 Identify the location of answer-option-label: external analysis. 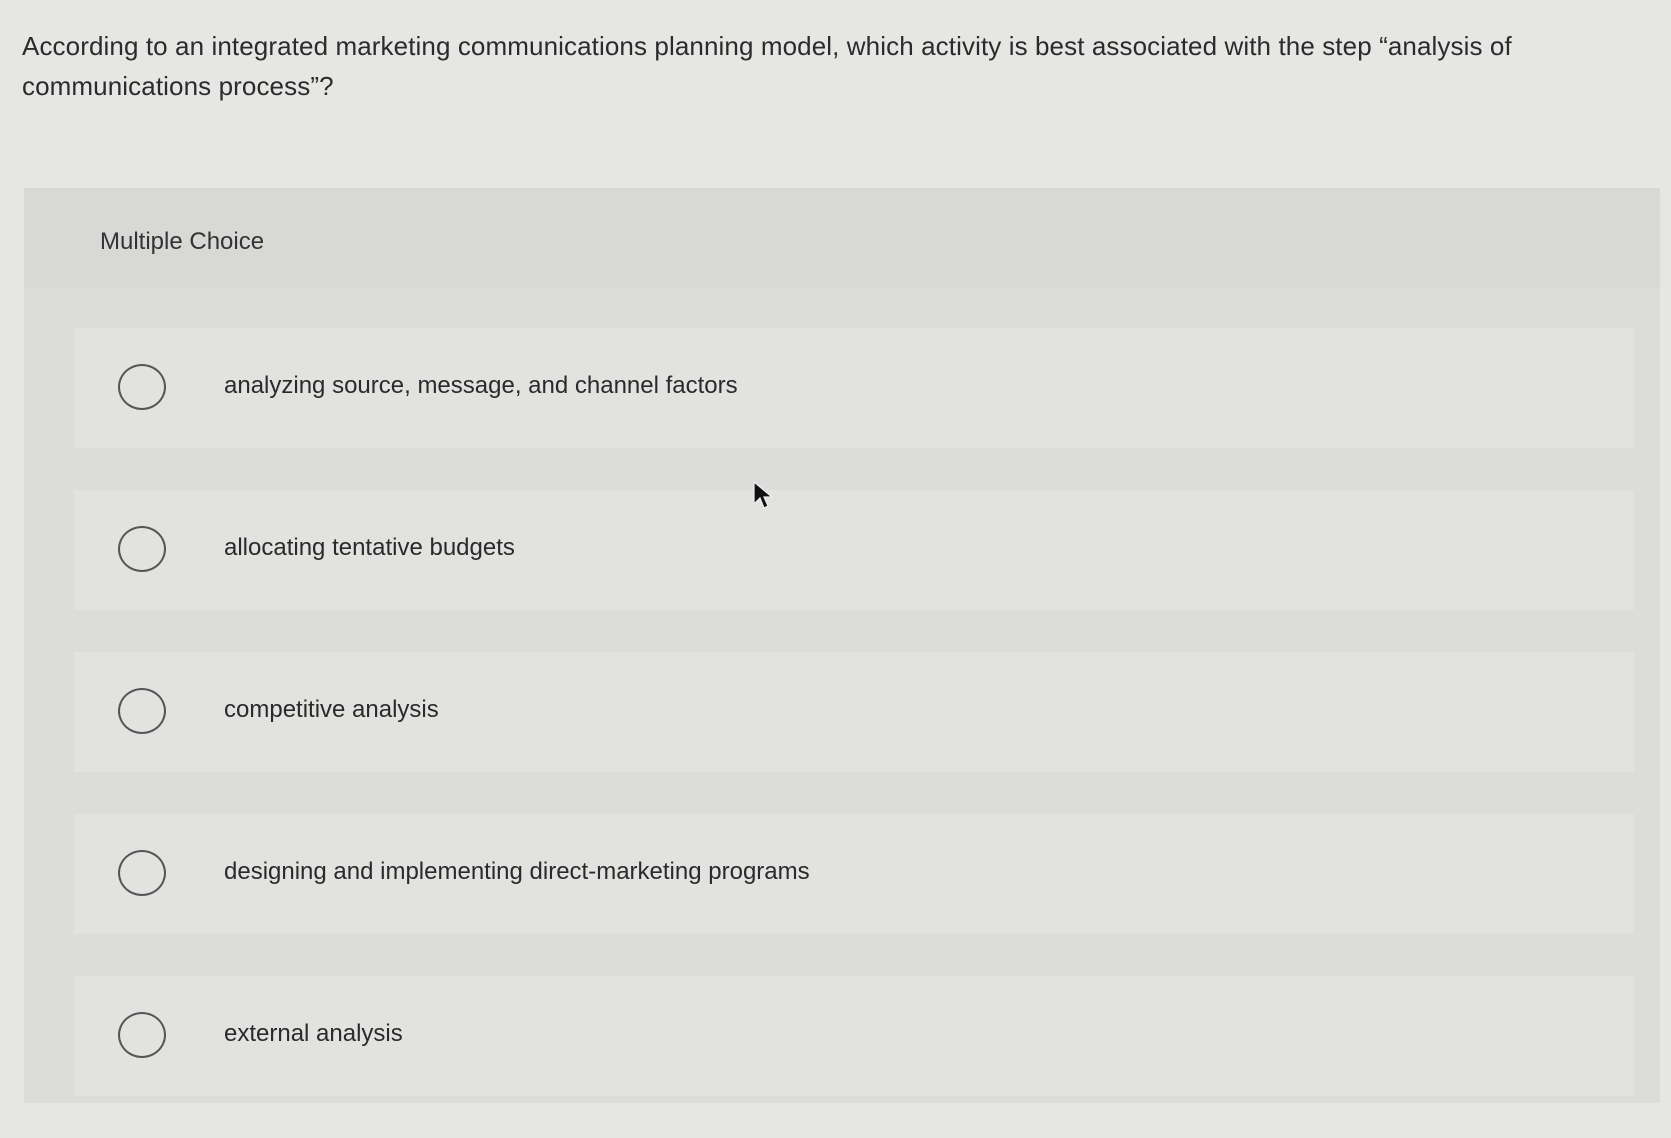
(313, 1034).